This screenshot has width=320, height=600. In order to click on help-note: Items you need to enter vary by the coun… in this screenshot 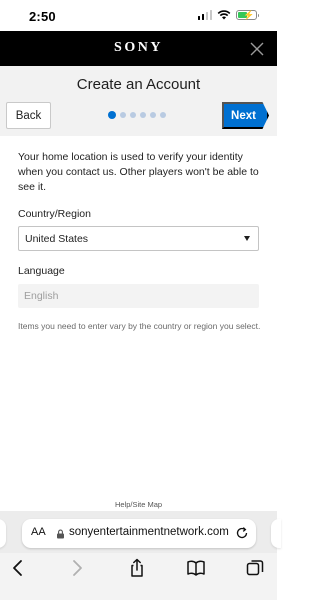, I will do `click(139, 326)`.